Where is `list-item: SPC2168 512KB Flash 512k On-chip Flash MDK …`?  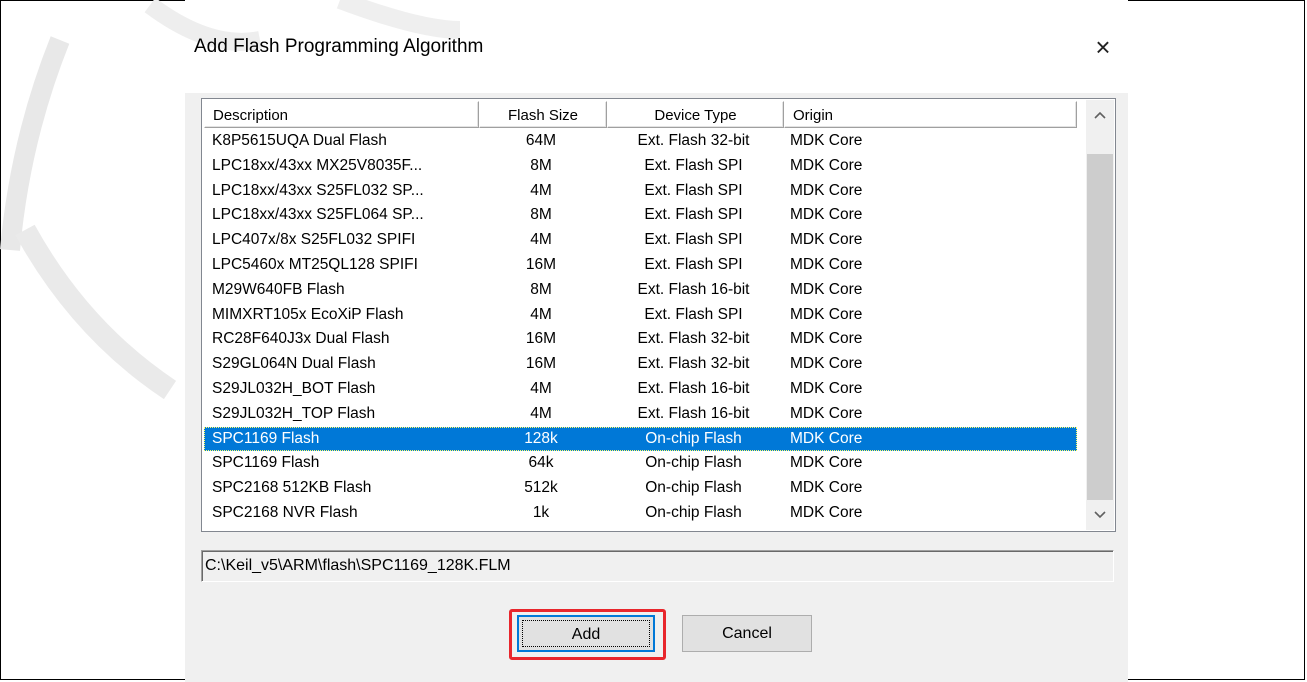
list-item: SPC2168 512KB Flash 512k On-chip Flash MDK … is located at coordinates (640, 488).